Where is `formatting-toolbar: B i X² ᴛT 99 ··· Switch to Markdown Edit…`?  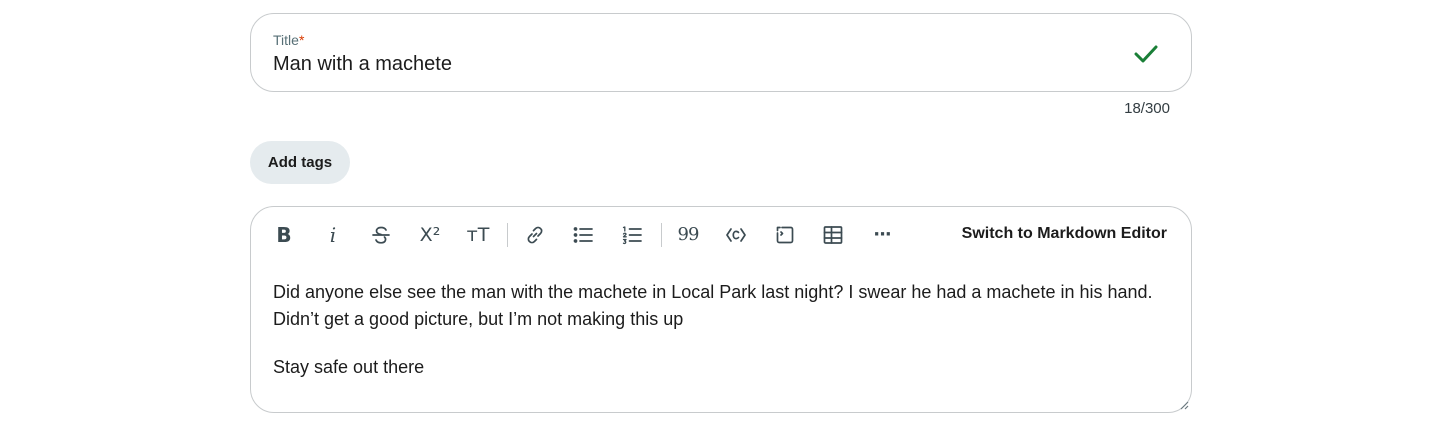
formatting-toolbar: B i X² ᴛT 99 ··· Switch to Markdown Edit… is located at coordinates (721, 235).